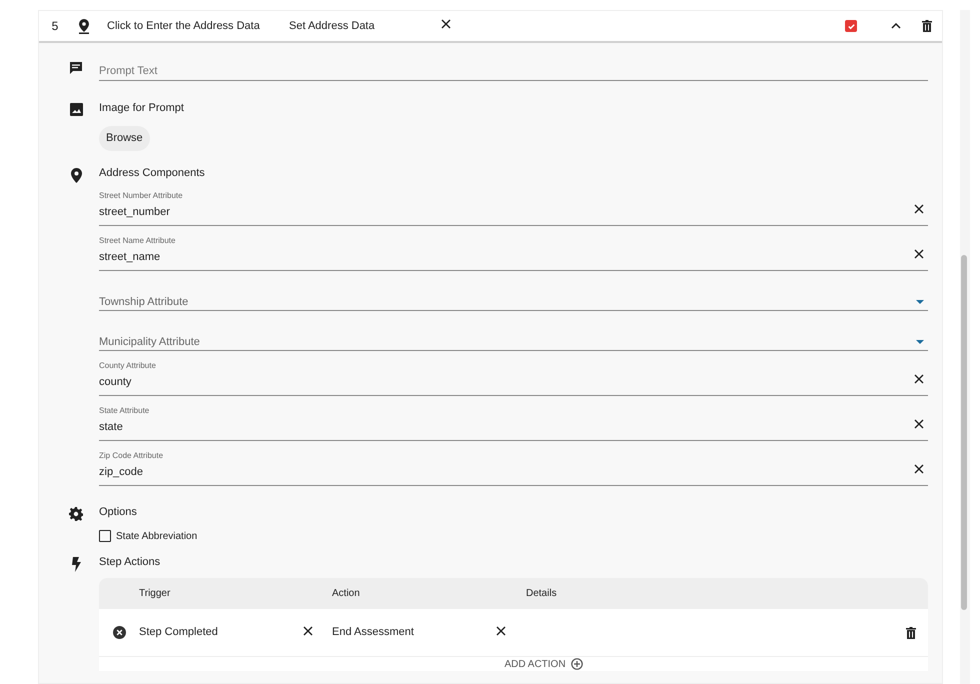 The width and height of the screenshot is (980, 684). I want to click on field-label: Street Number Attribute, so click(141, 196).